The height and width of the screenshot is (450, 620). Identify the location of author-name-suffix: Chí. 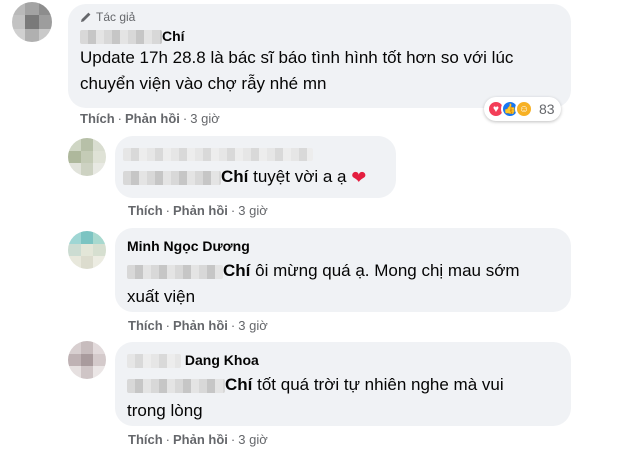
(173, 36).